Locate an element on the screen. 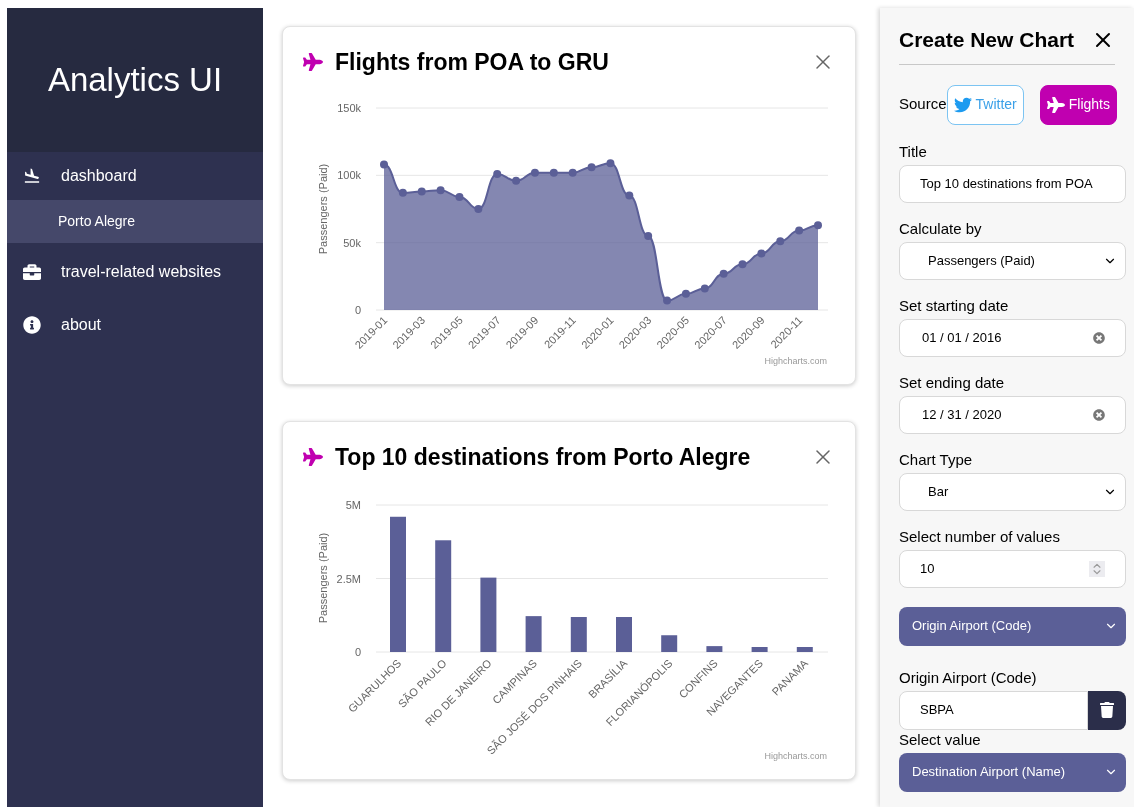 The width and height of the screenshot is (1134, 807). card-title: Flights from POA to GRU is located at coordinates (472, 62).